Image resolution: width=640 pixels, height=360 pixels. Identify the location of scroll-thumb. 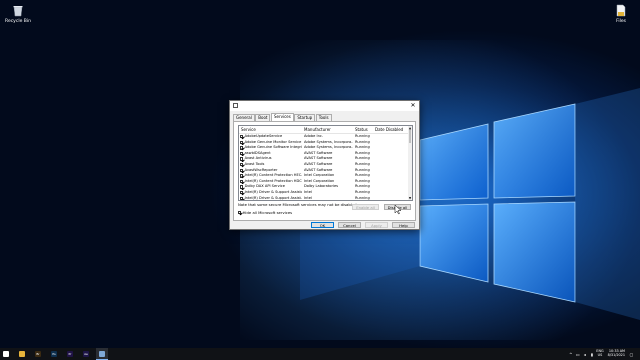
(410, 136).